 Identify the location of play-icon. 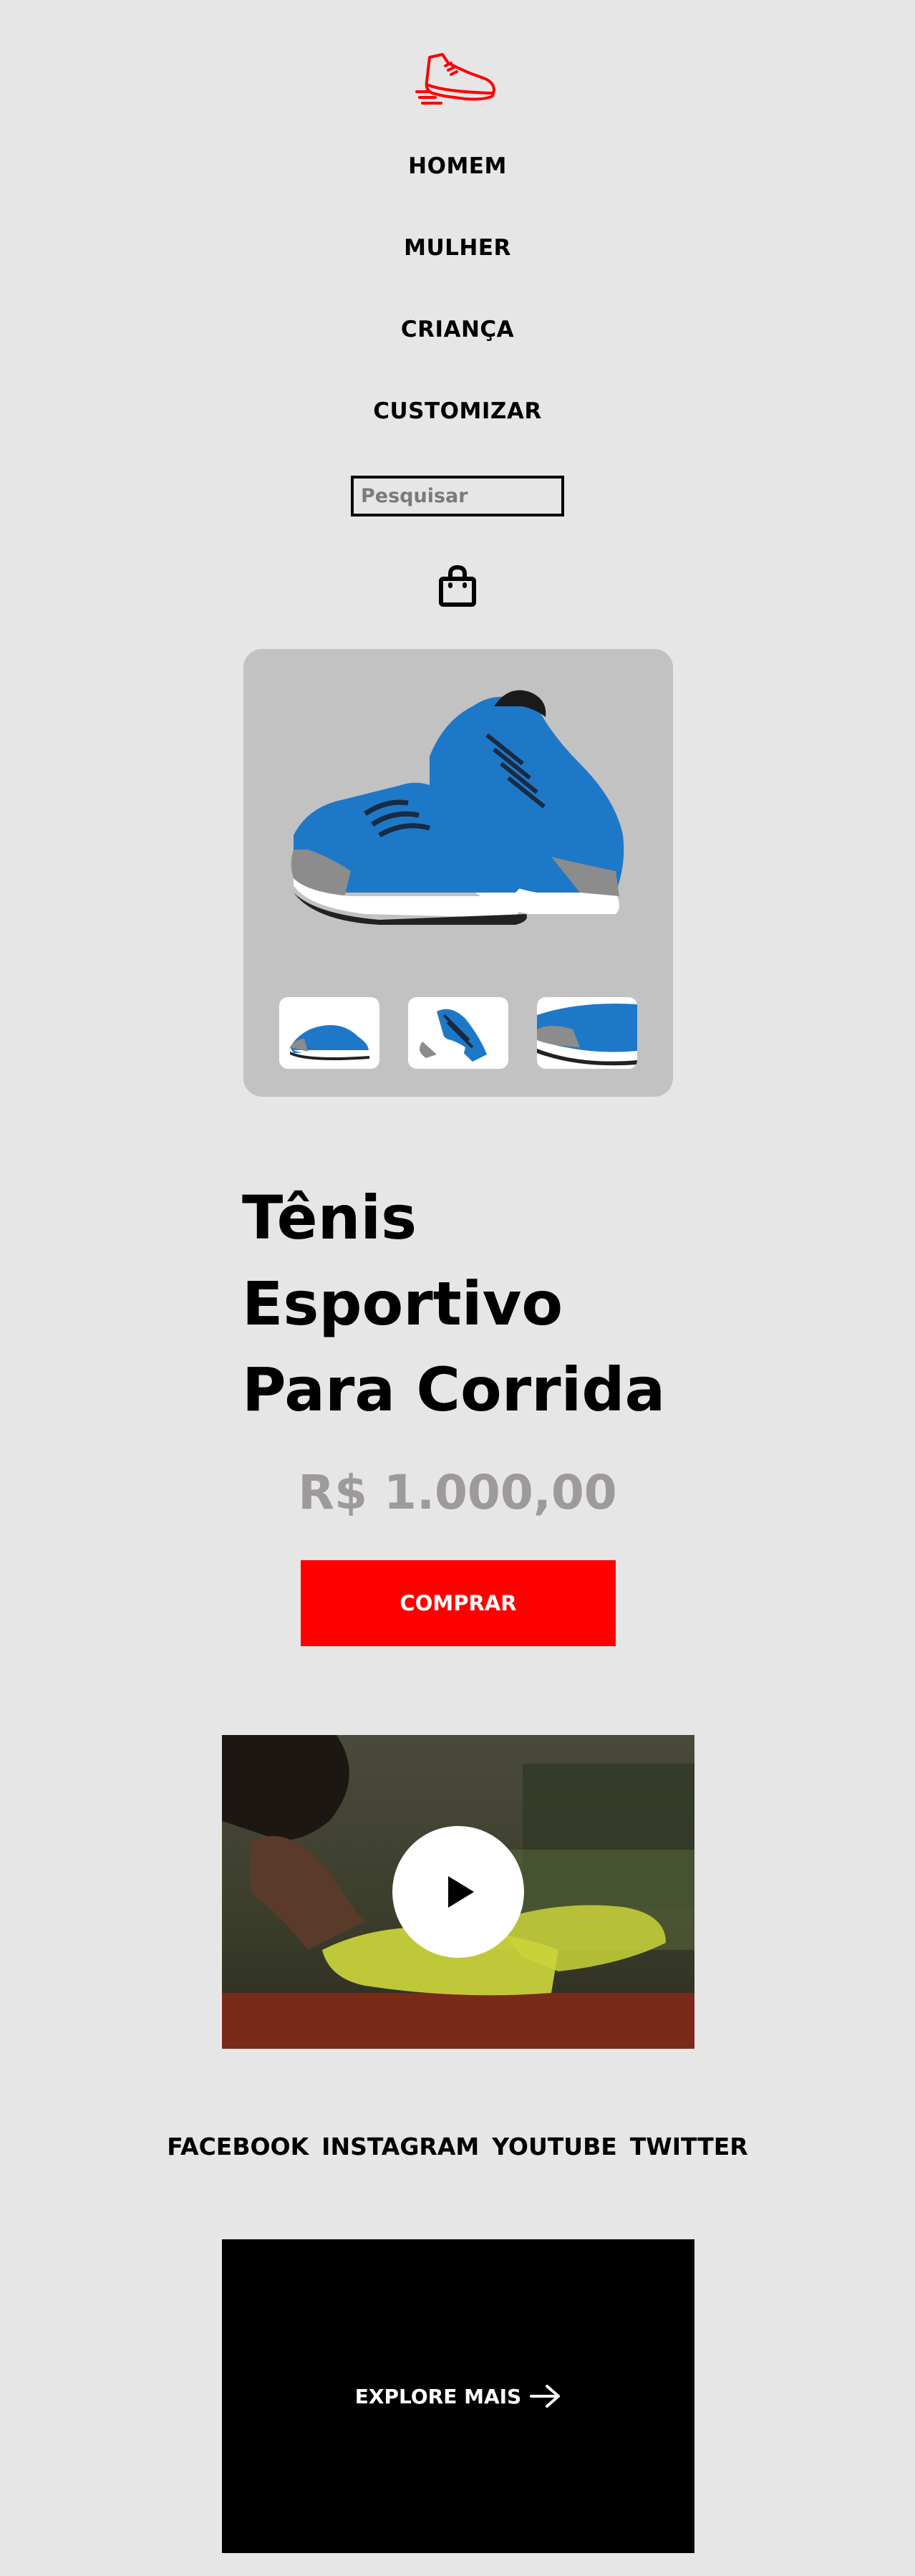
(461, 1892).